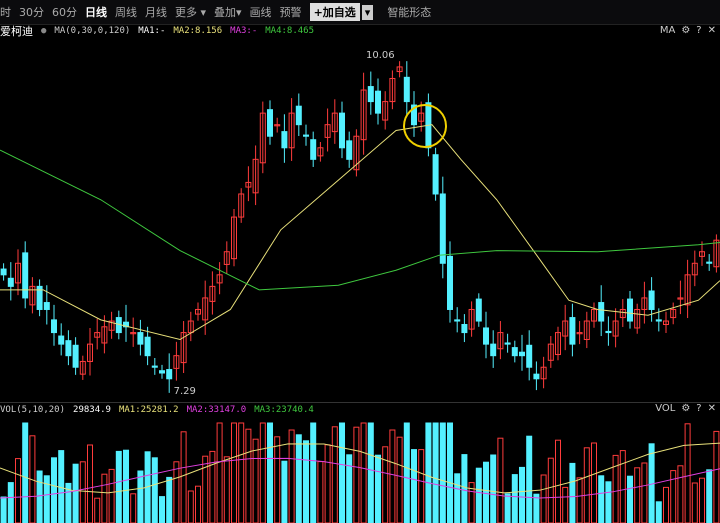  What do you see at coordinates (367, 12) in the screenshot?
I see `add-favorite-dropdown: ▾` at bounding box center [367, 12].